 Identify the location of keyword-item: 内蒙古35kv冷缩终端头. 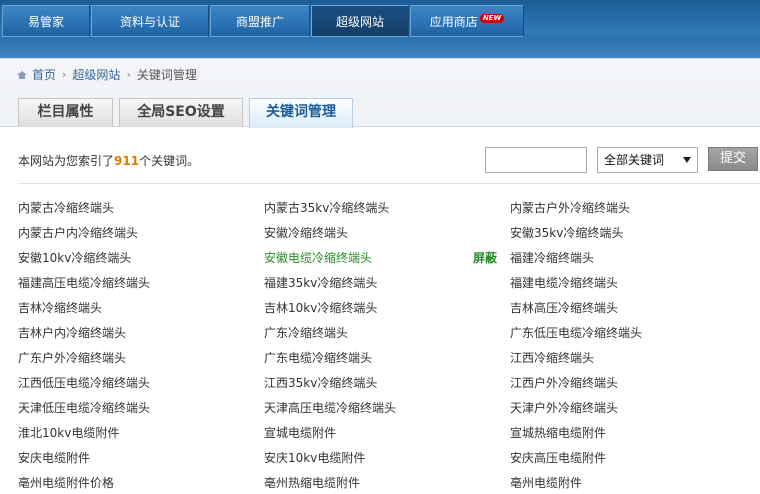
(326, 207).